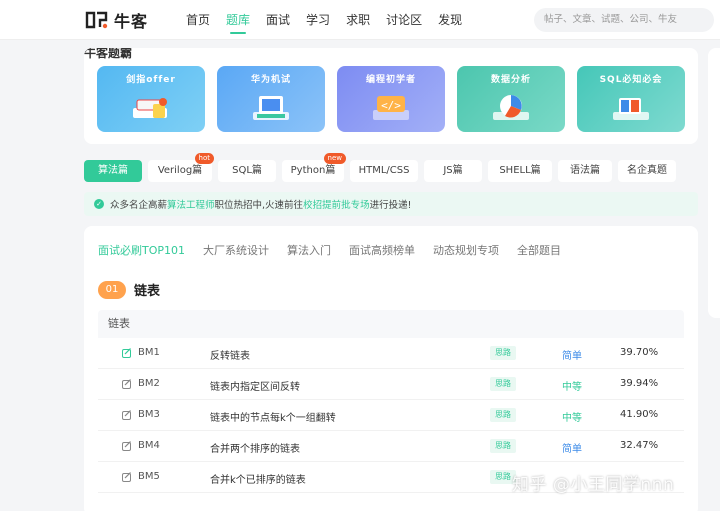 The image size is (720, 511). Describe the element at coordinates (390, 80) in the screenshot. I see `banner-label: 编程初学者` at that location.